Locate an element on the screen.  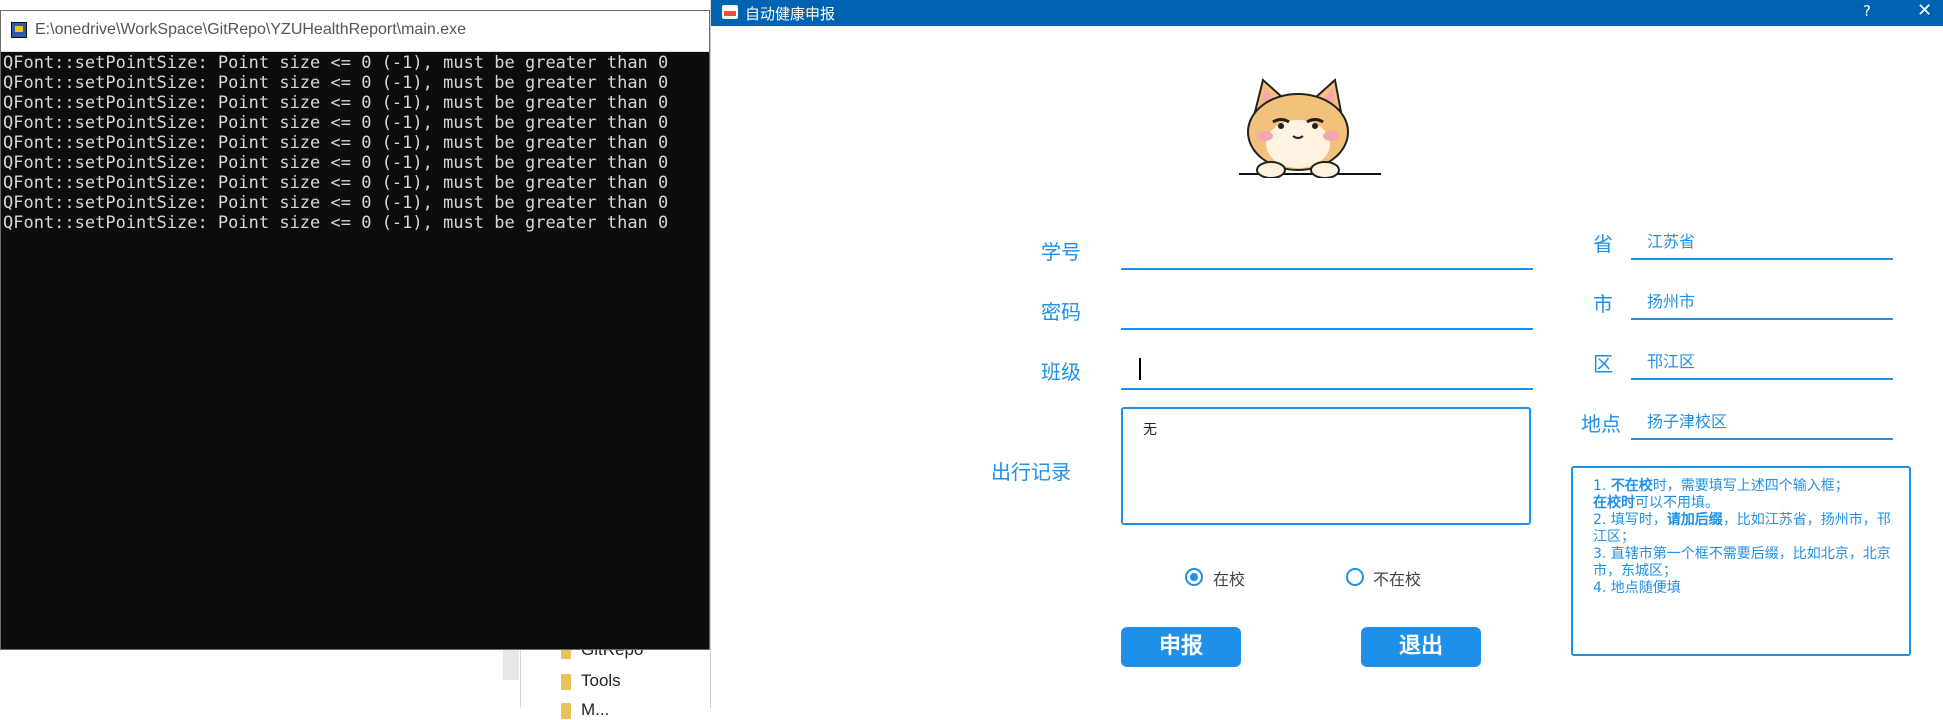
help-button: ? is located at coordinates (1867, 11).